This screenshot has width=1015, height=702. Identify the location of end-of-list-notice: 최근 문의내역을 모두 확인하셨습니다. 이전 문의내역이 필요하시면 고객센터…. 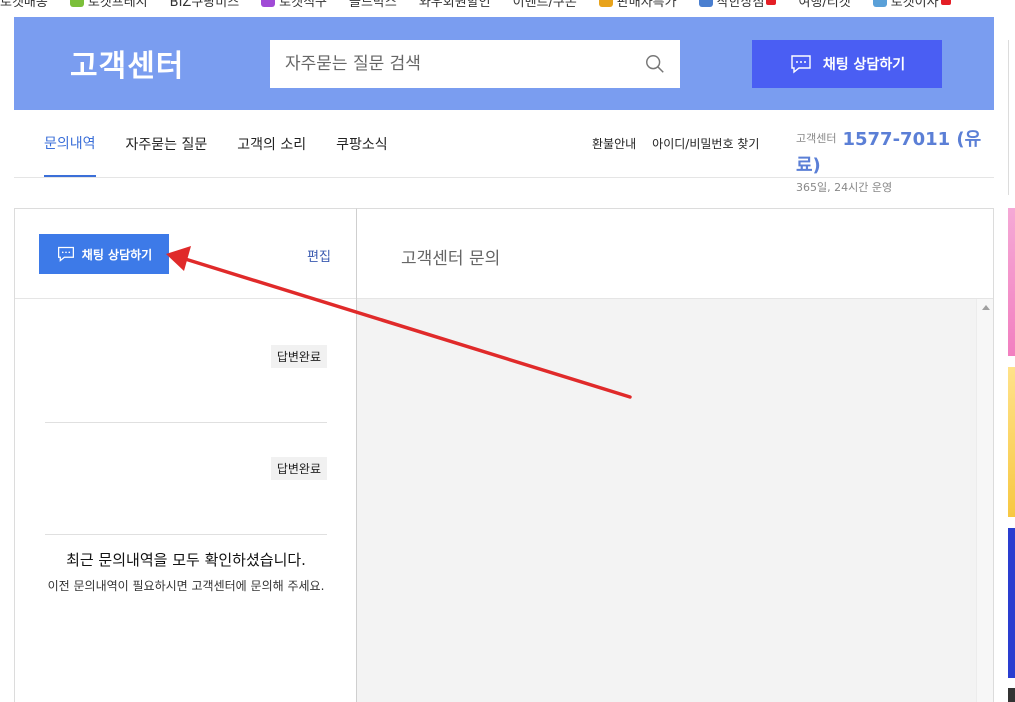
(186, 571).